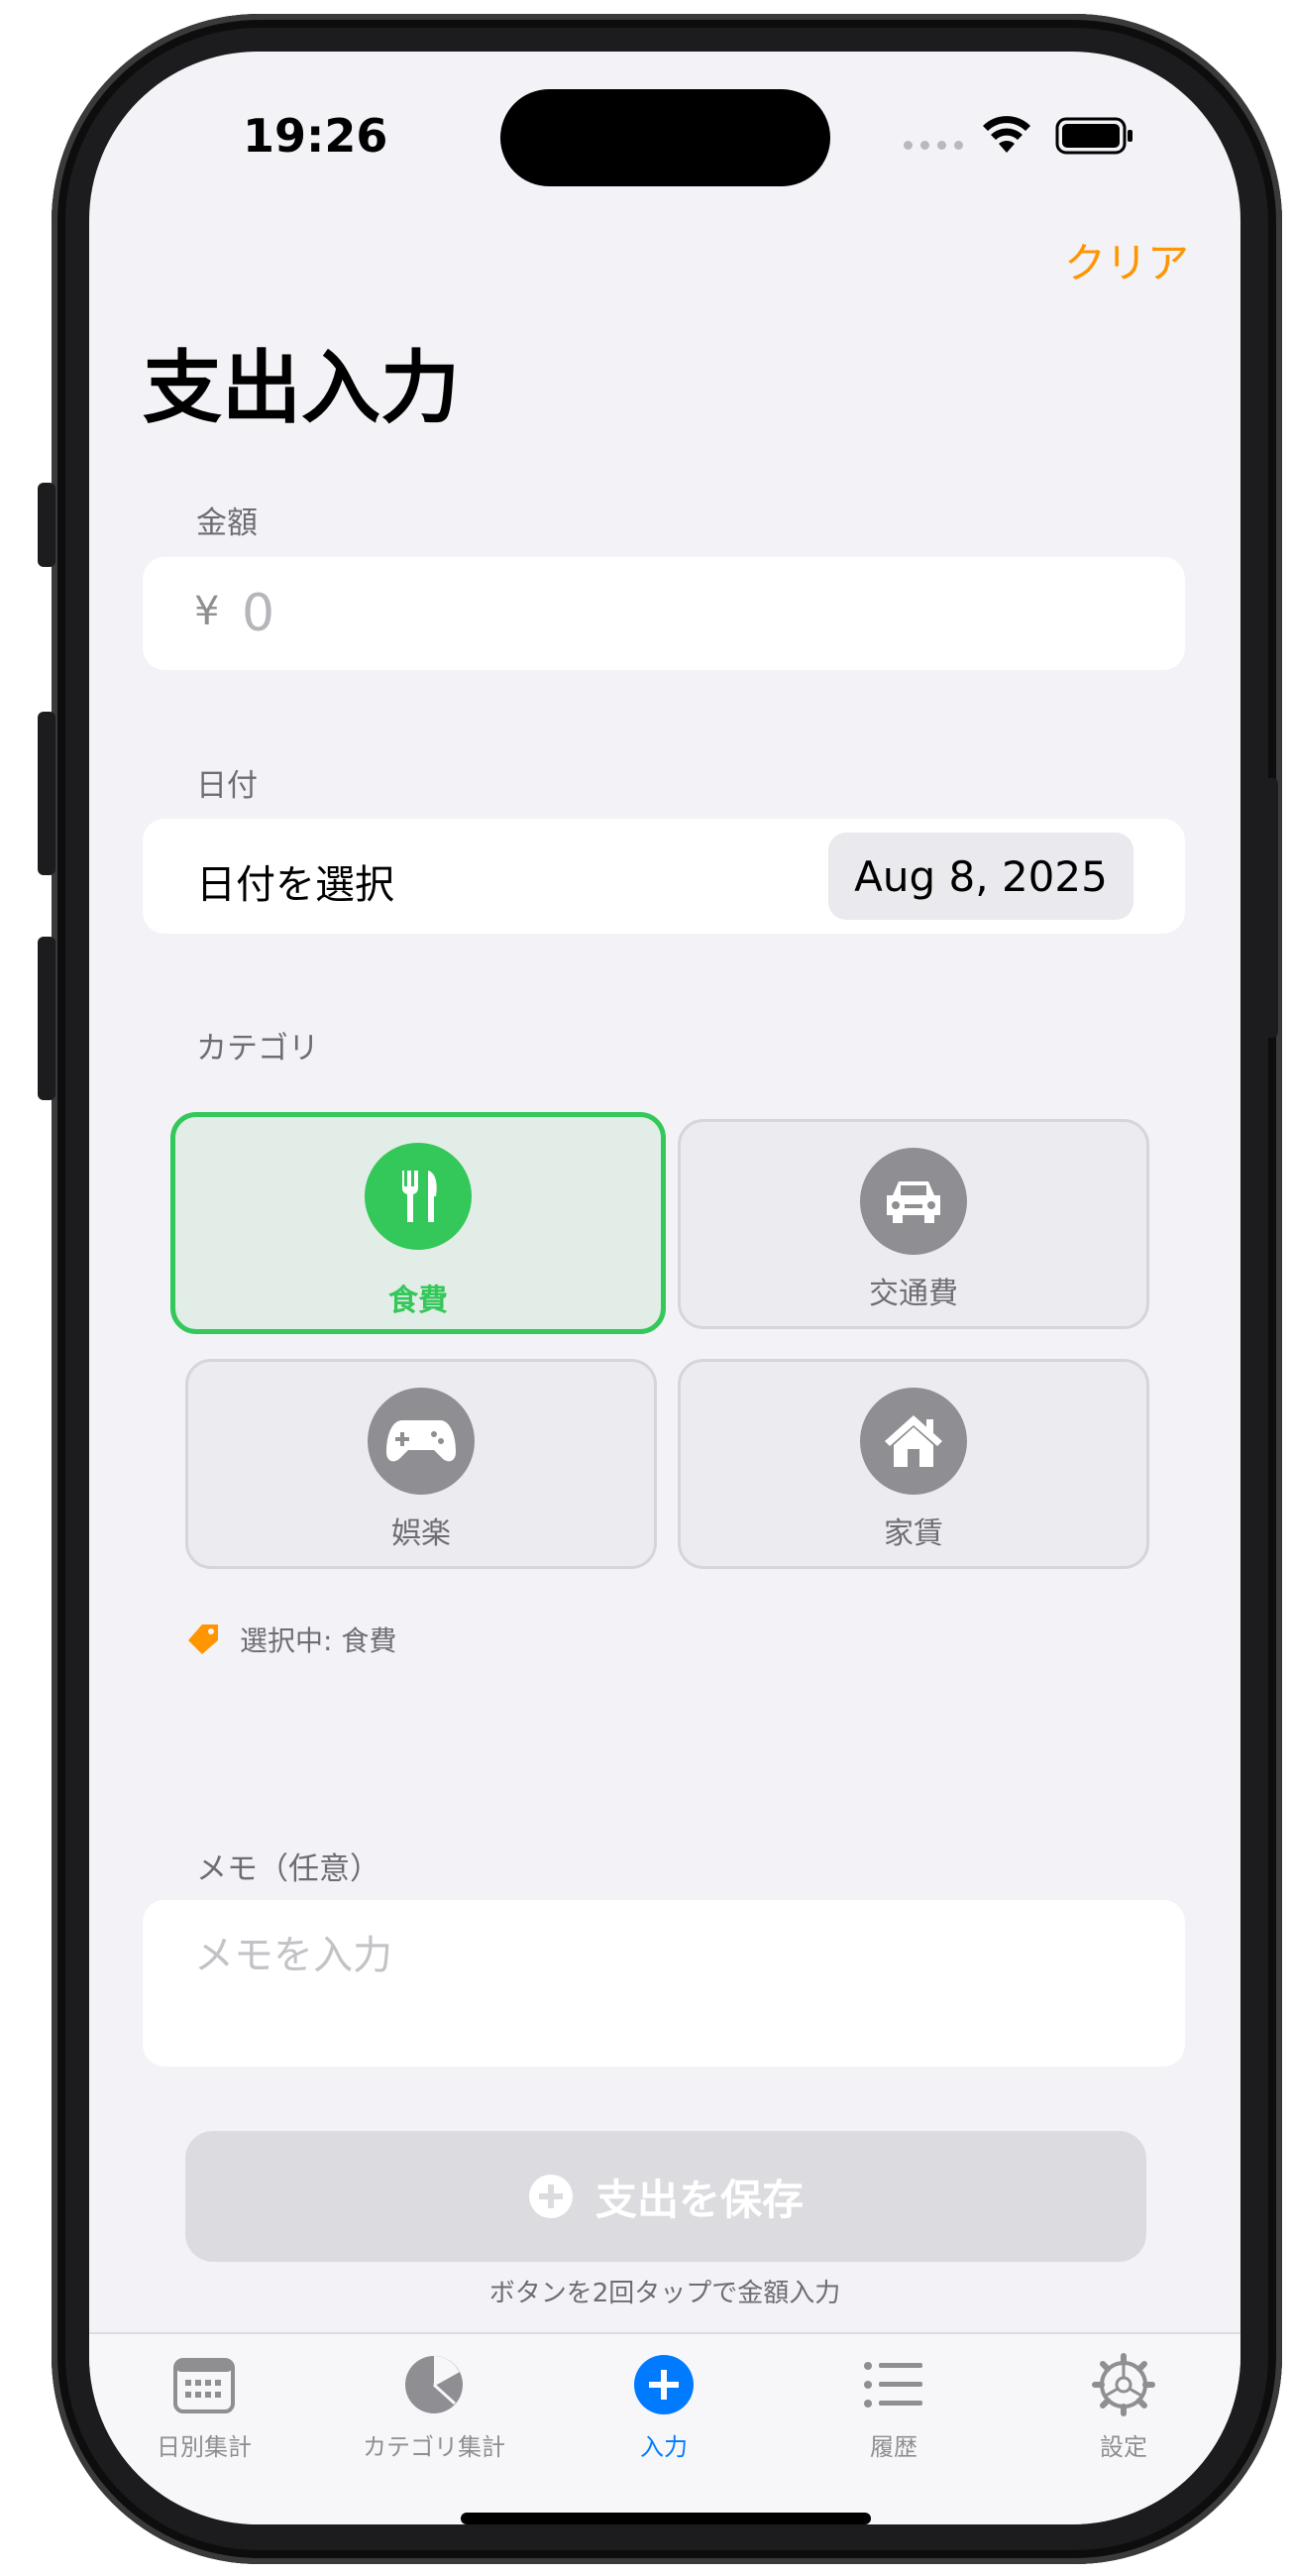  I want to click on gear-icon, so click(1123, 2384).